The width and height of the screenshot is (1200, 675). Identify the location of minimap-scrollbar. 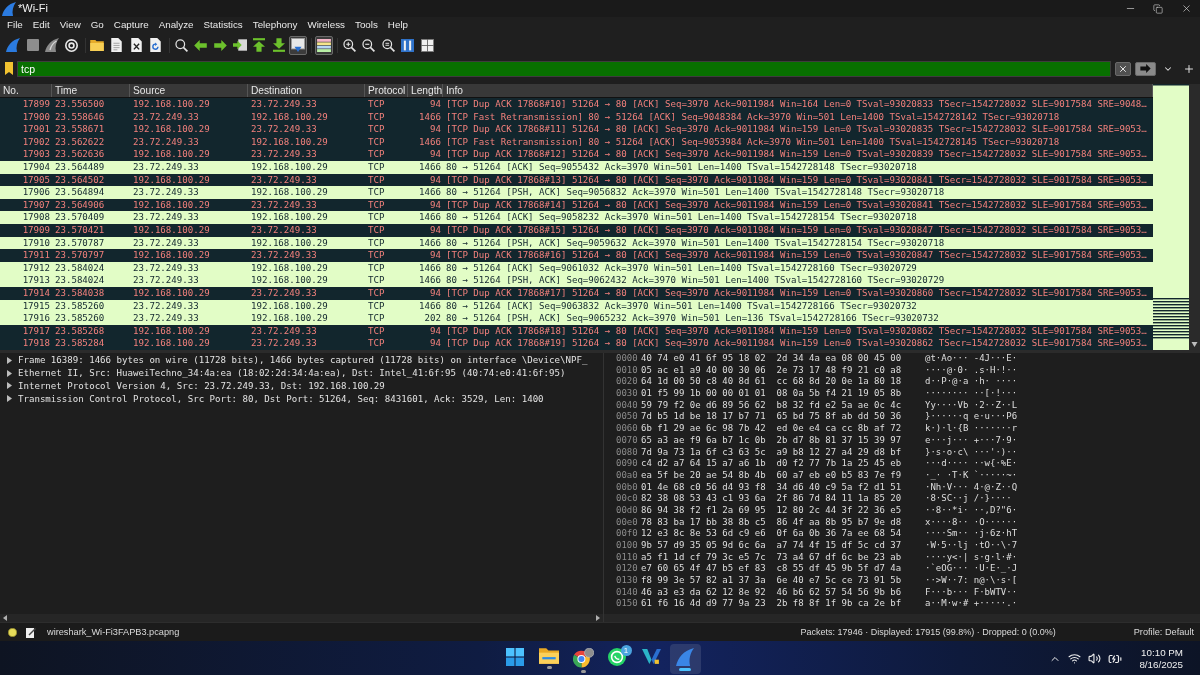
(1176, 217).